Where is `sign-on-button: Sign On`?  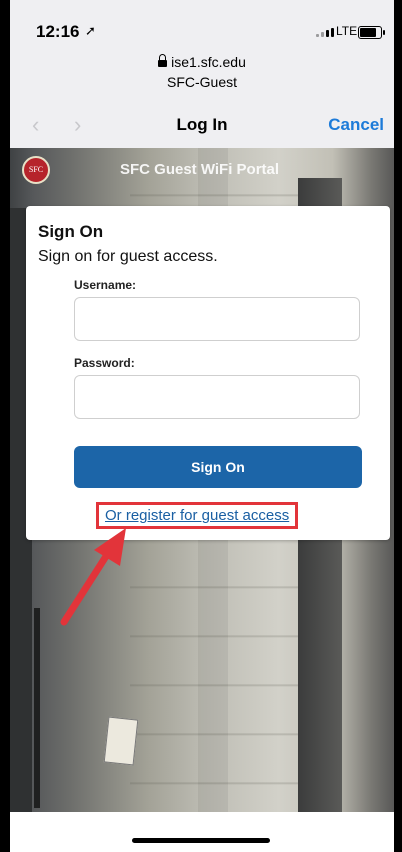 sign-on-button: Sign On is located at coordinates (218, 467).